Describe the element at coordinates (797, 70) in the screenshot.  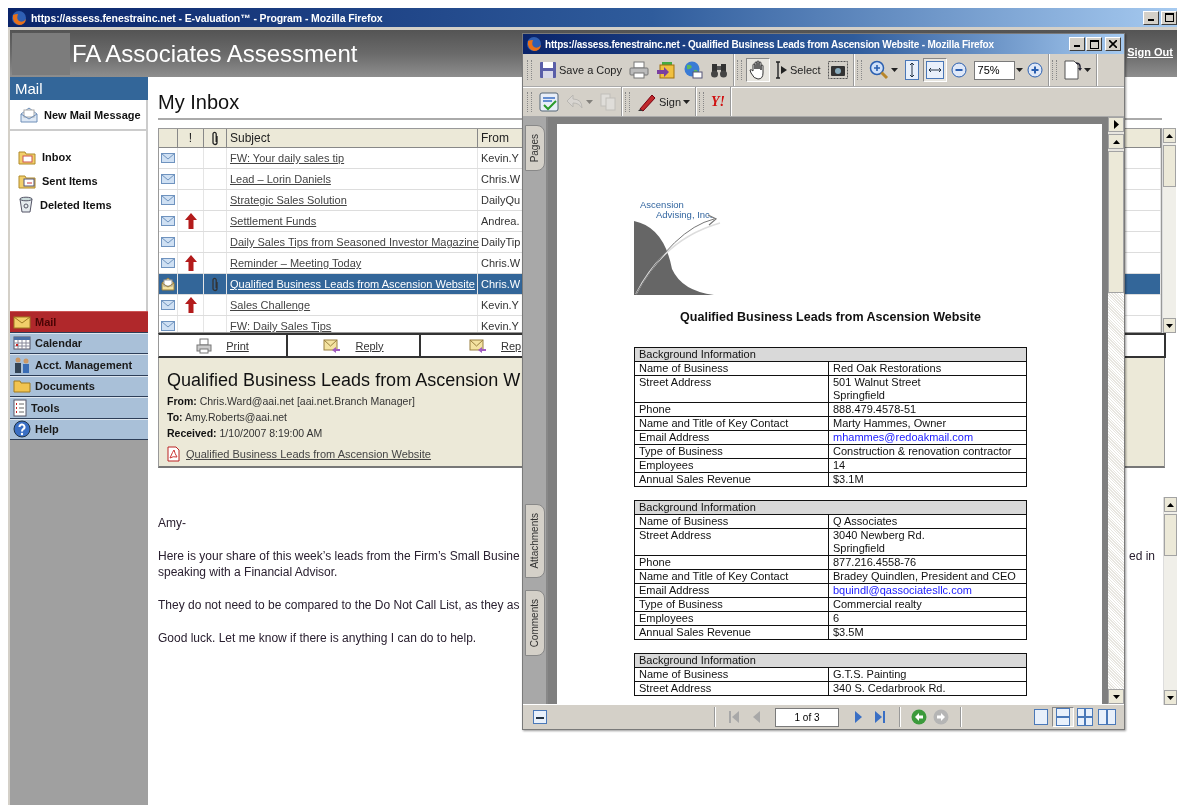
I see `toolbar-button: Select` at that location.